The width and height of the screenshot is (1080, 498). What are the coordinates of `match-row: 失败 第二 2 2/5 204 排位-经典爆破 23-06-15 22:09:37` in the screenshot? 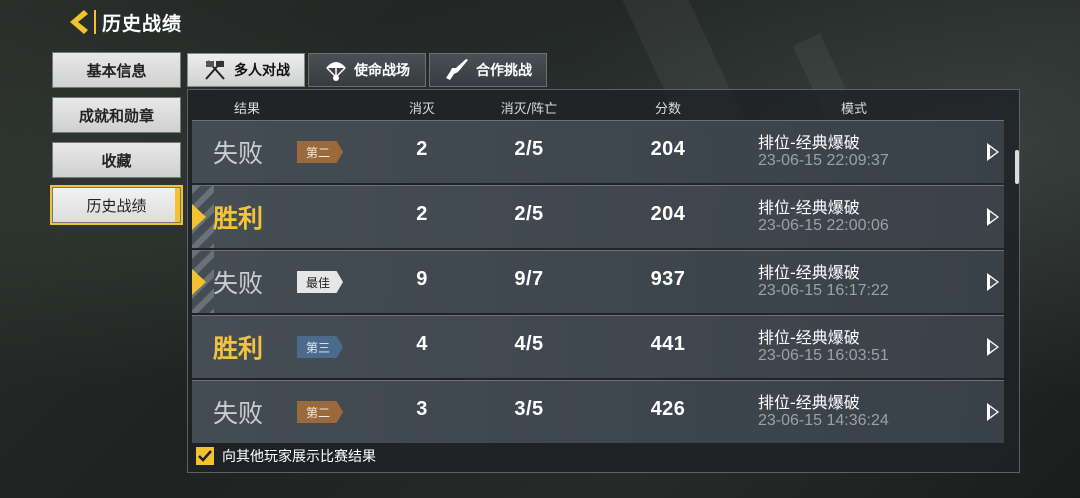 It's located at (598, 151).